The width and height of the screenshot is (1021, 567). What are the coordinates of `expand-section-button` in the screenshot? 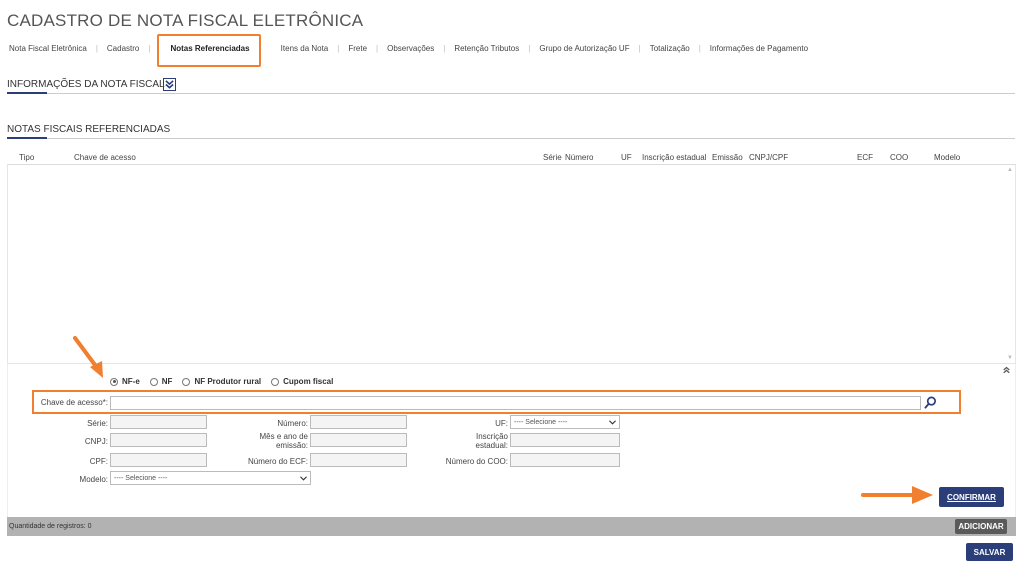 It's located at (169, 84).